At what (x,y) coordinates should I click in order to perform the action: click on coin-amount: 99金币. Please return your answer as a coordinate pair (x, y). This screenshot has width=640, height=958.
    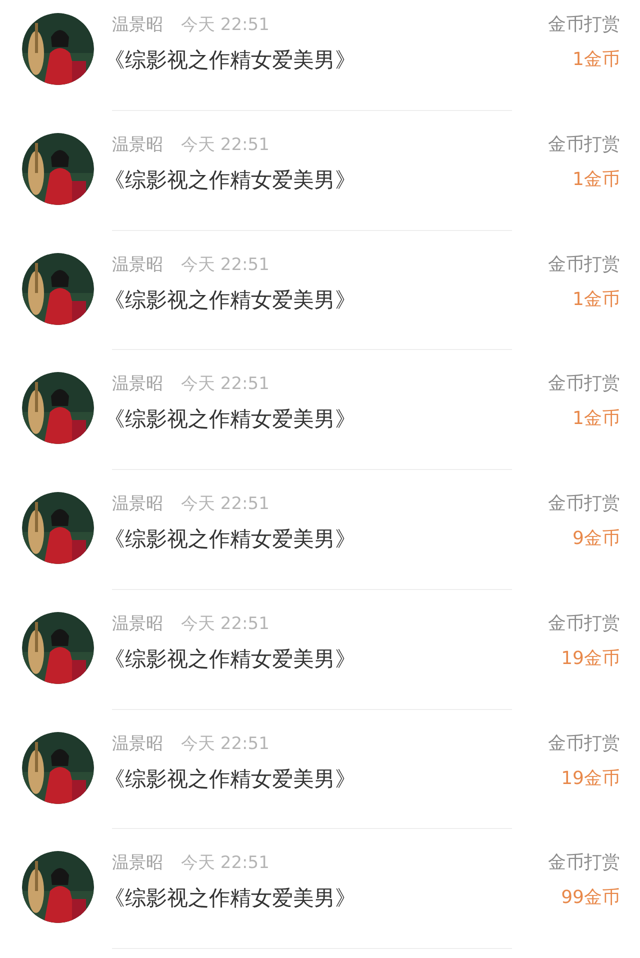
    Looking at the image, I should click on (590, 898).